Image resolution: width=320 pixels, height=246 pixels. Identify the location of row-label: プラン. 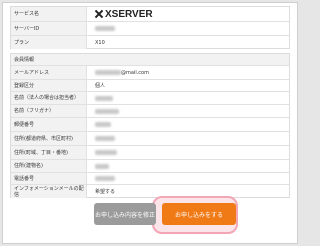
(49, 42).